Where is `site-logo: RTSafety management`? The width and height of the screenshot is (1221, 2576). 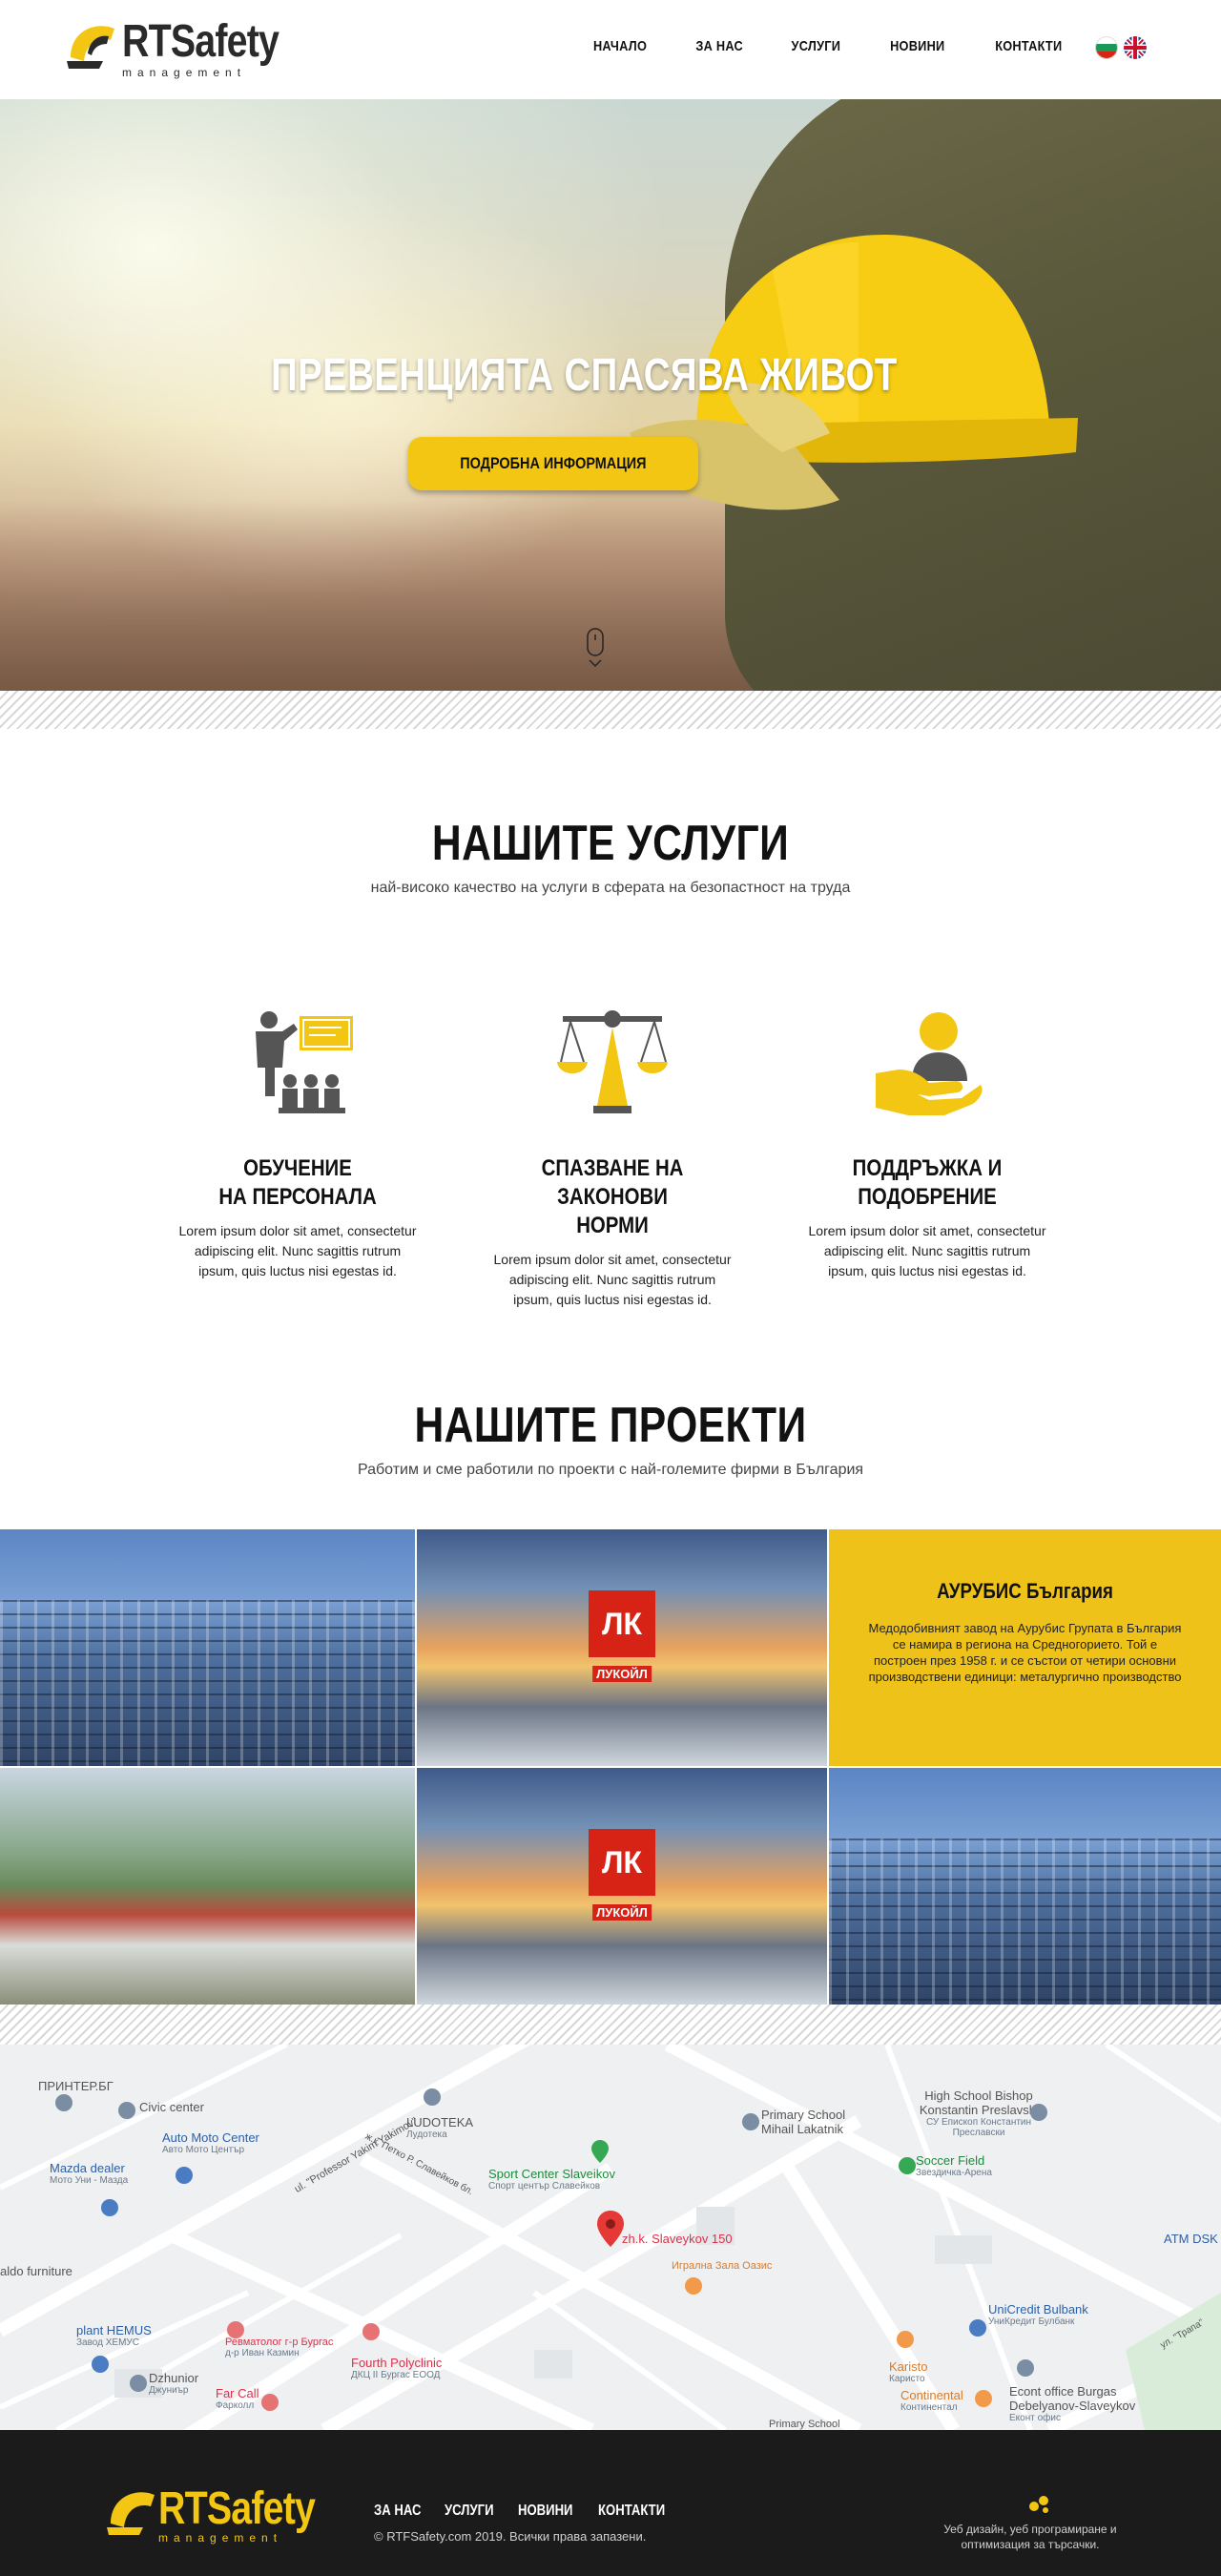 site-logo: RTSafety management is located at coordinates (189, 48).